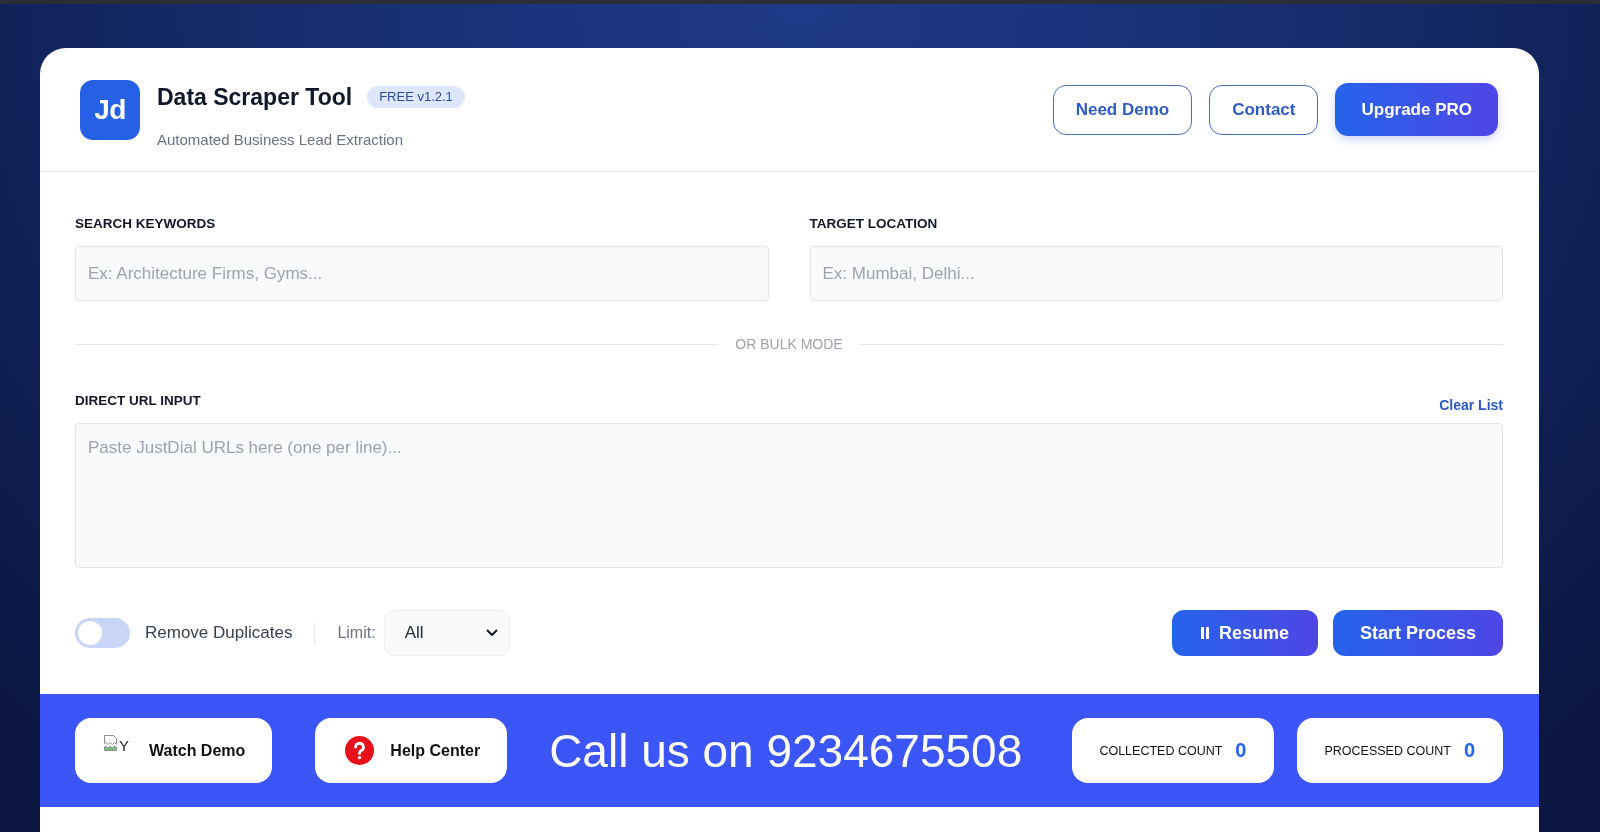  What do you see at coordinates (786, 750) in the screenshot?
I see `call-banner-text: Call us on 9234675508` at bounding box center [786, 750].